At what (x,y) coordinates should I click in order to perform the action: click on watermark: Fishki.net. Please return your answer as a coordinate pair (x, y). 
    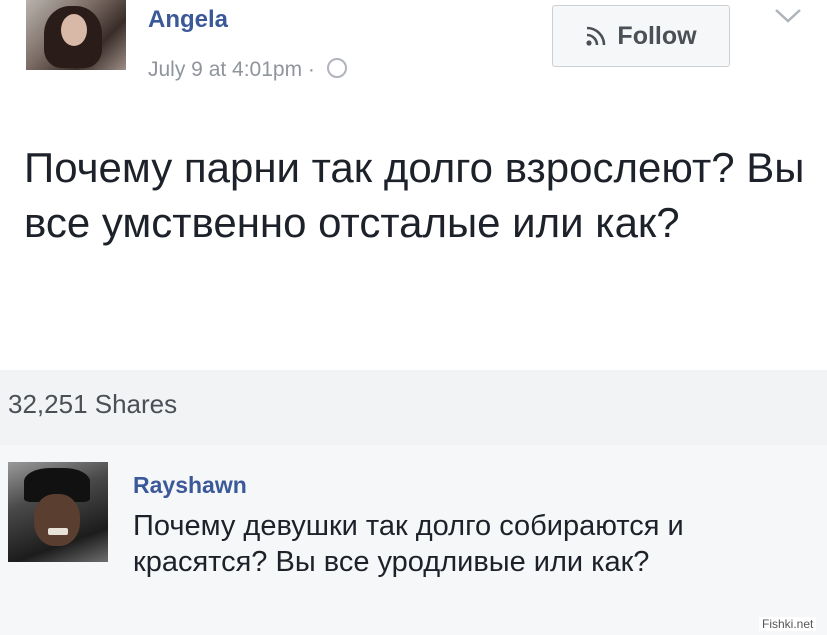
    Looking at the image, I should click on (788, 624).